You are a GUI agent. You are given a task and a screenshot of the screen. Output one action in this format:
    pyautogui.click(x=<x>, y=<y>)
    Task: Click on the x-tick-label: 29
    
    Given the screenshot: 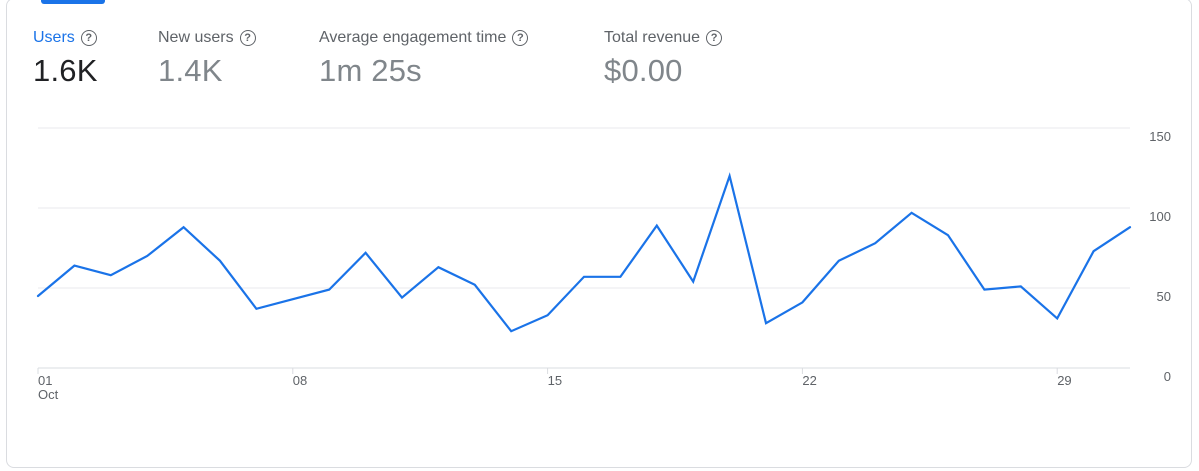 What is the action you would take?
    pyautogui.click(x=1064, y=380)
    